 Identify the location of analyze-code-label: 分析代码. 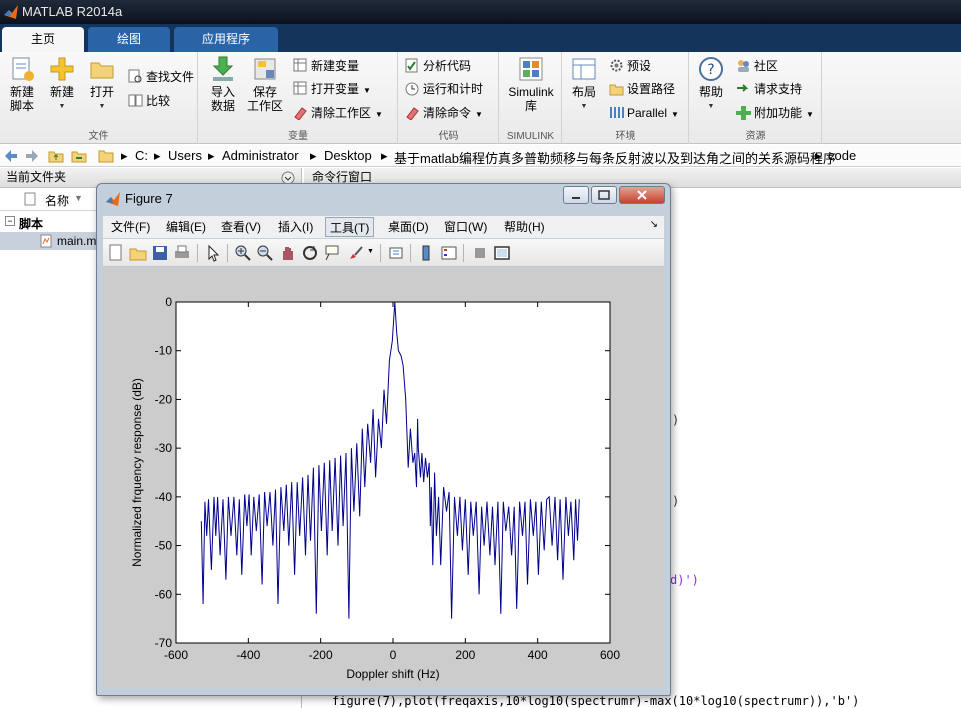
(447, 66).